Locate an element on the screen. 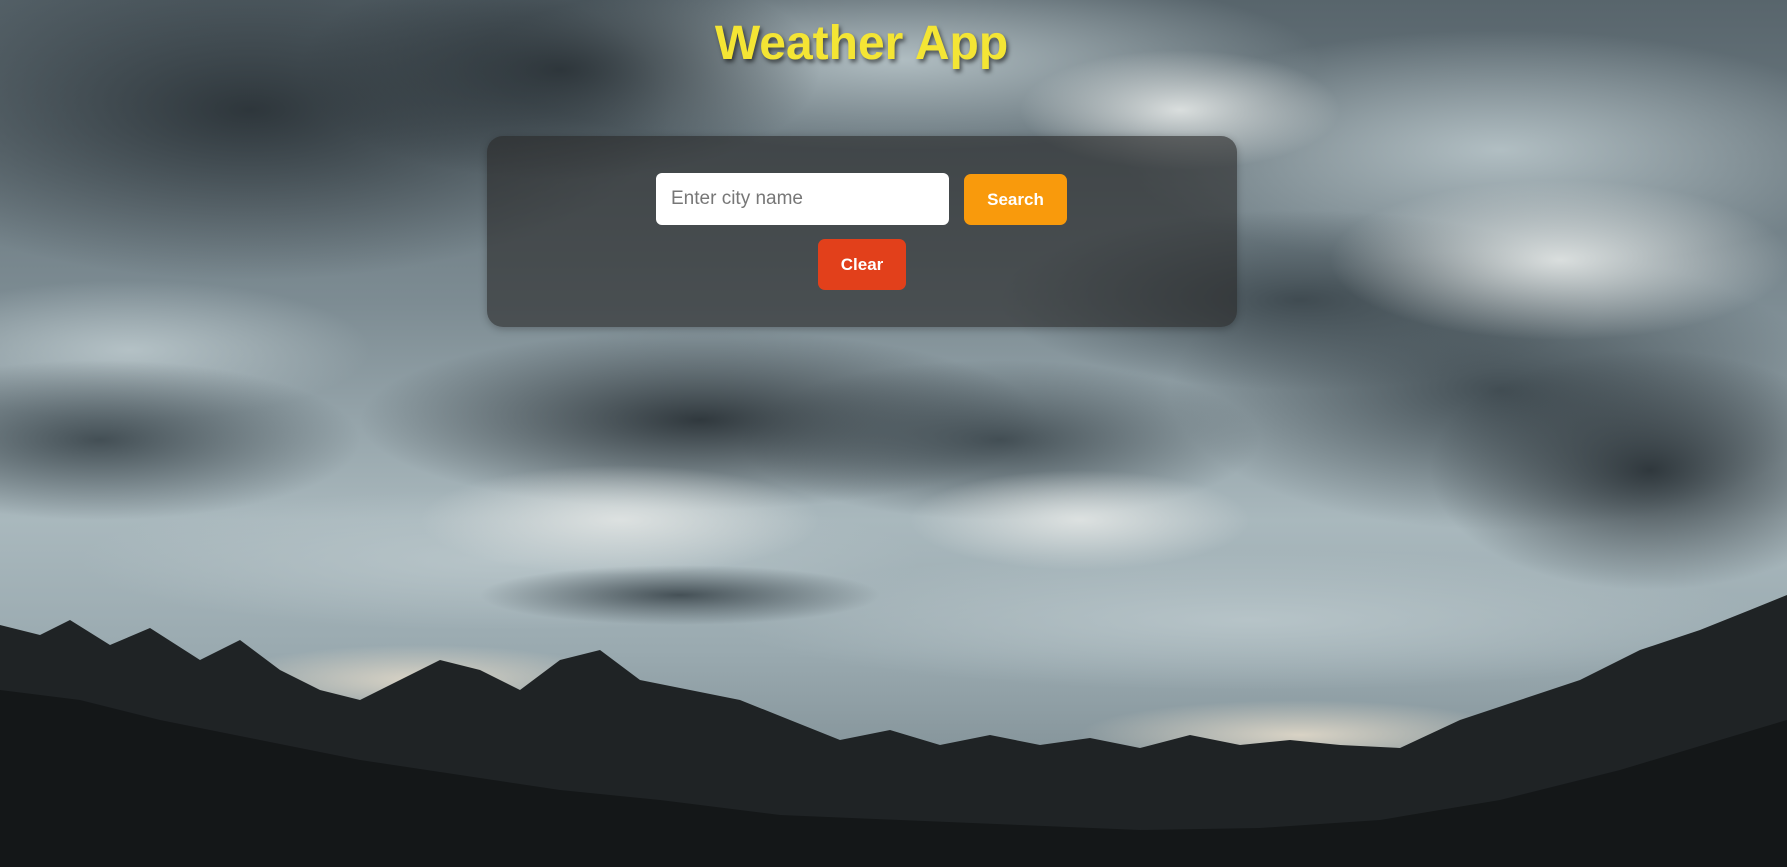  clear-button: Clear is located at coordinates (862, 264).